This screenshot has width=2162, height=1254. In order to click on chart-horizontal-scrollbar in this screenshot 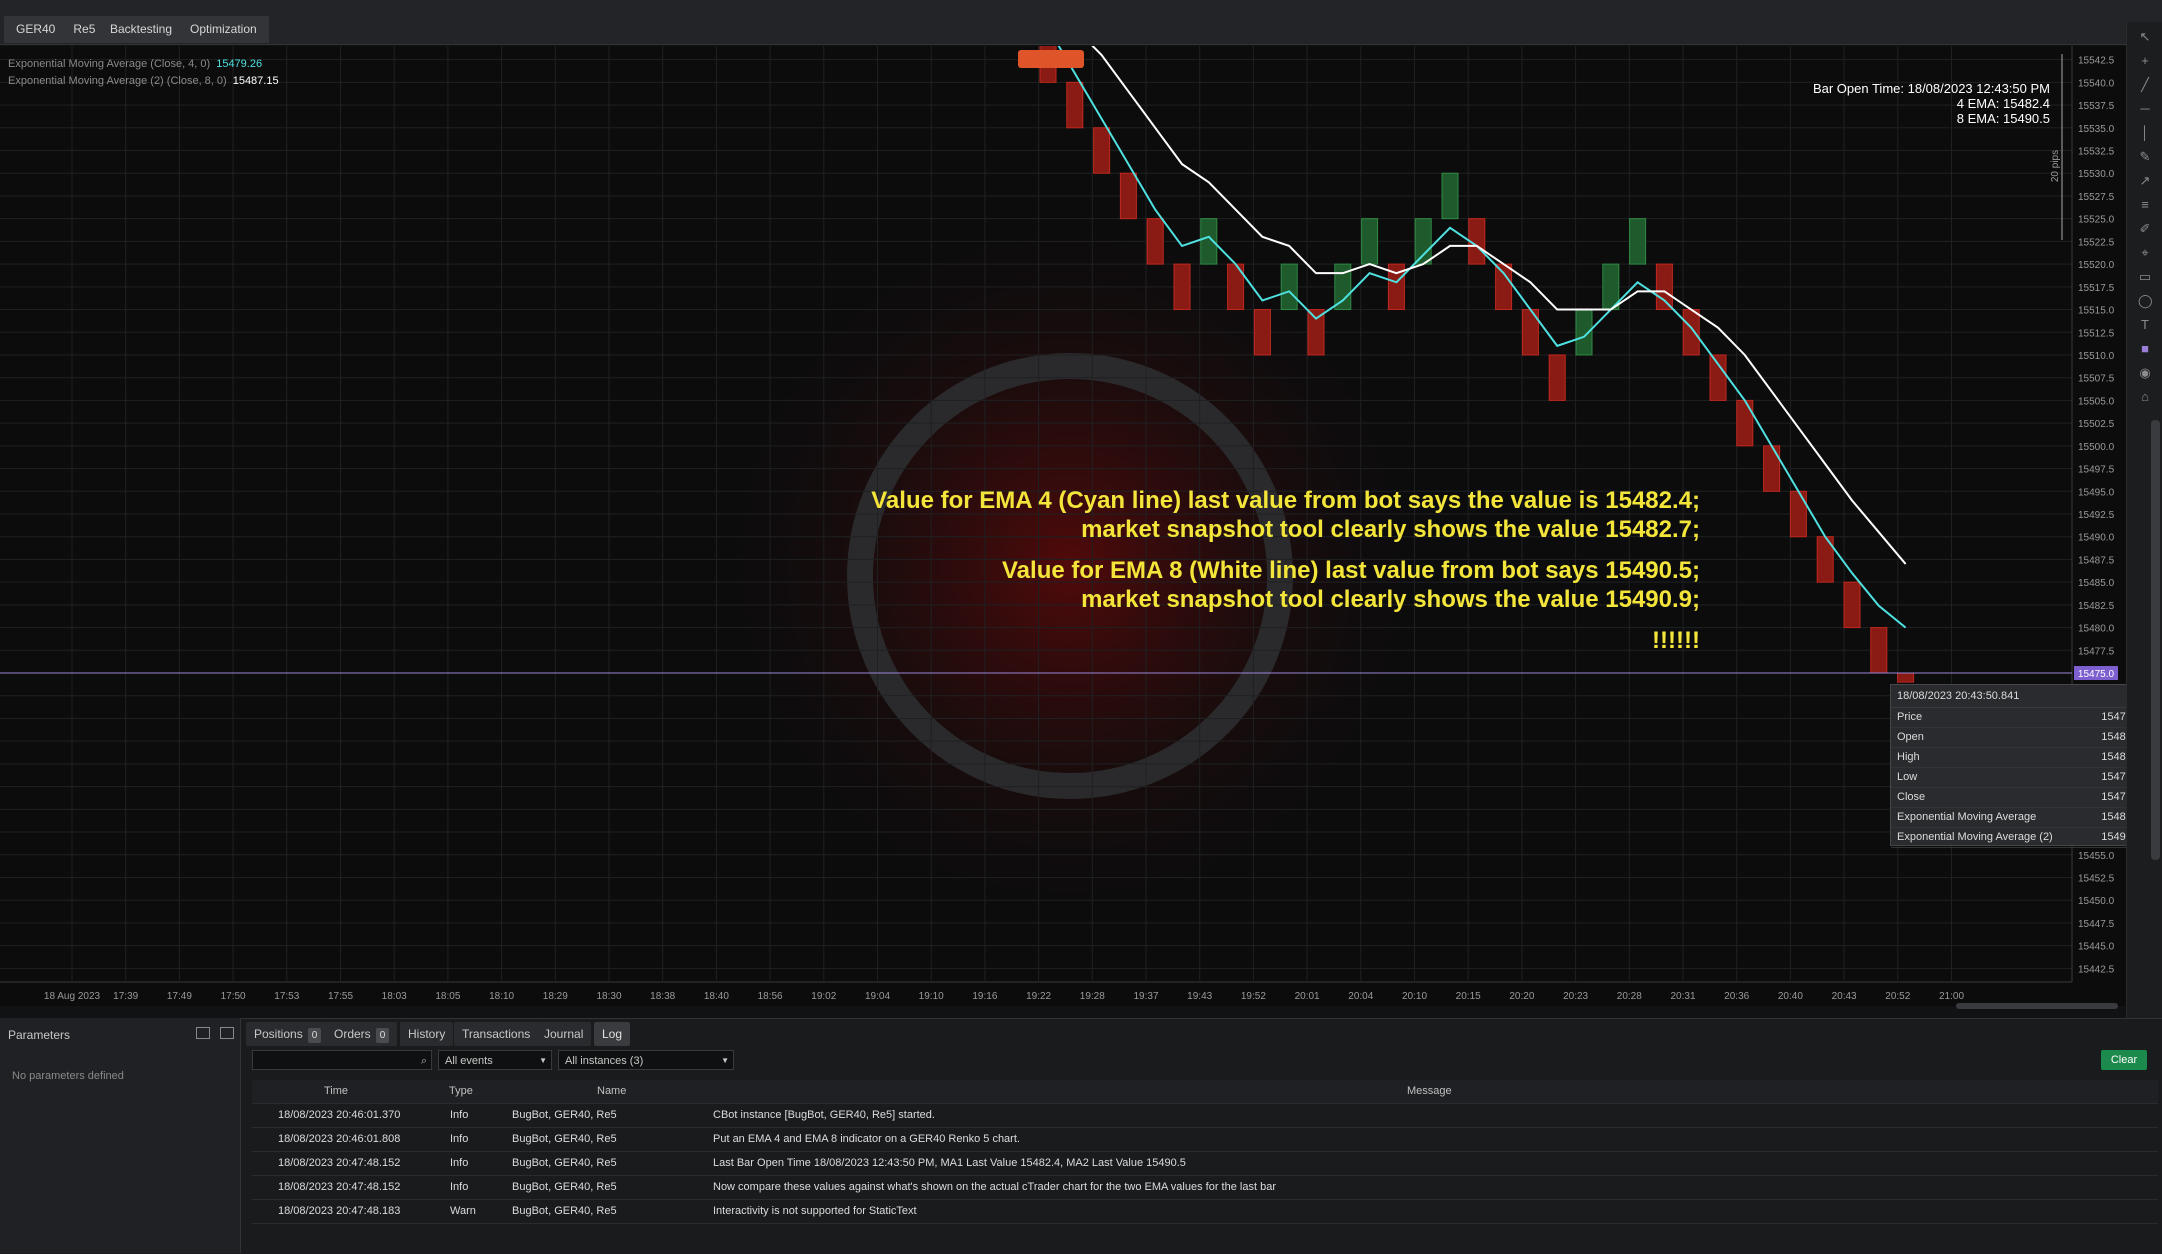, I will do `click(2037, 1006)`.